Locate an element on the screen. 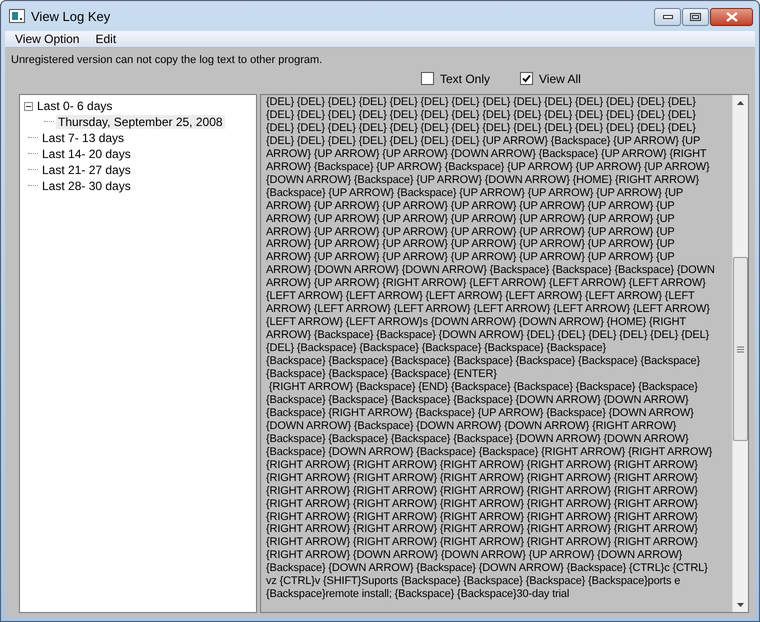 This screenshot has width=760, height=622. scroll-down-icon is located at coordinates (740, 604).